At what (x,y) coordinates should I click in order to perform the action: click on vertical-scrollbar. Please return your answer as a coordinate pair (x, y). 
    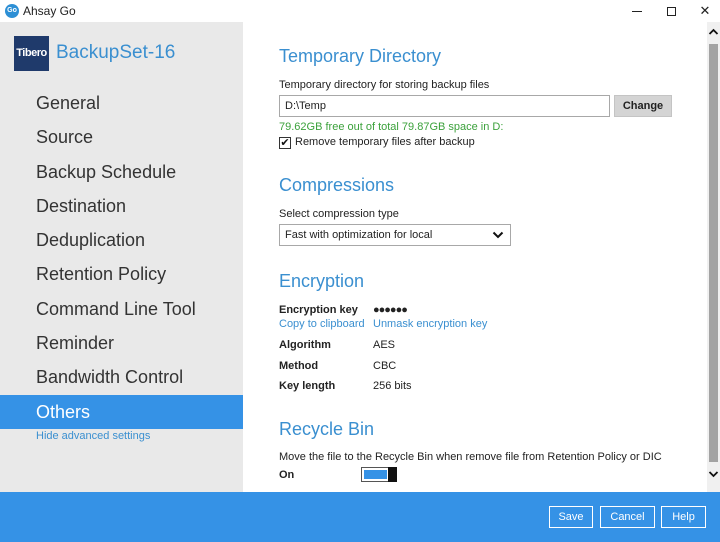
    Looking at the image, I should click on (713, 257).